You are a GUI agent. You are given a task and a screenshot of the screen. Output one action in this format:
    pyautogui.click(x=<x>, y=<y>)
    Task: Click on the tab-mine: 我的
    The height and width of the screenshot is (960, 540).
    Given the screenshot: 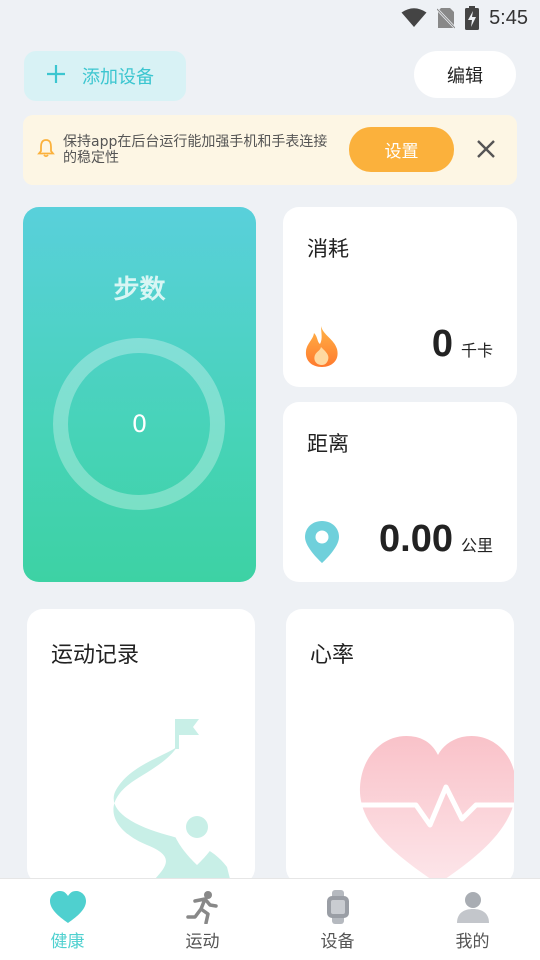 What is the action you would take?
    pyautogui.click(x=472, y=919)
    